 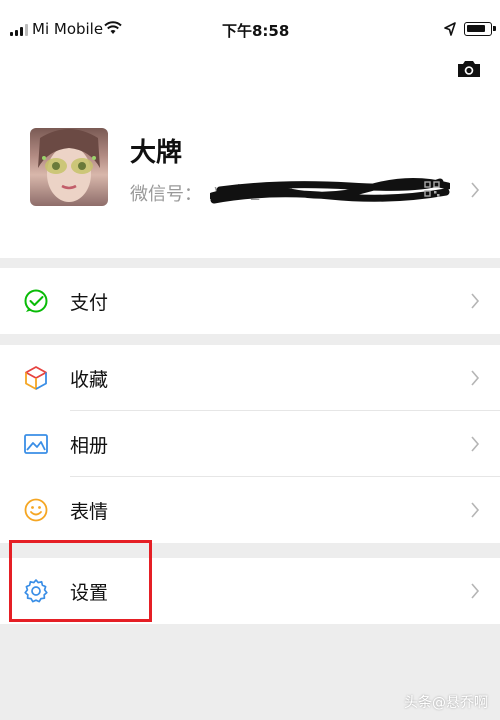 I want to click on wifi-icon, so click(x=113, y=27).